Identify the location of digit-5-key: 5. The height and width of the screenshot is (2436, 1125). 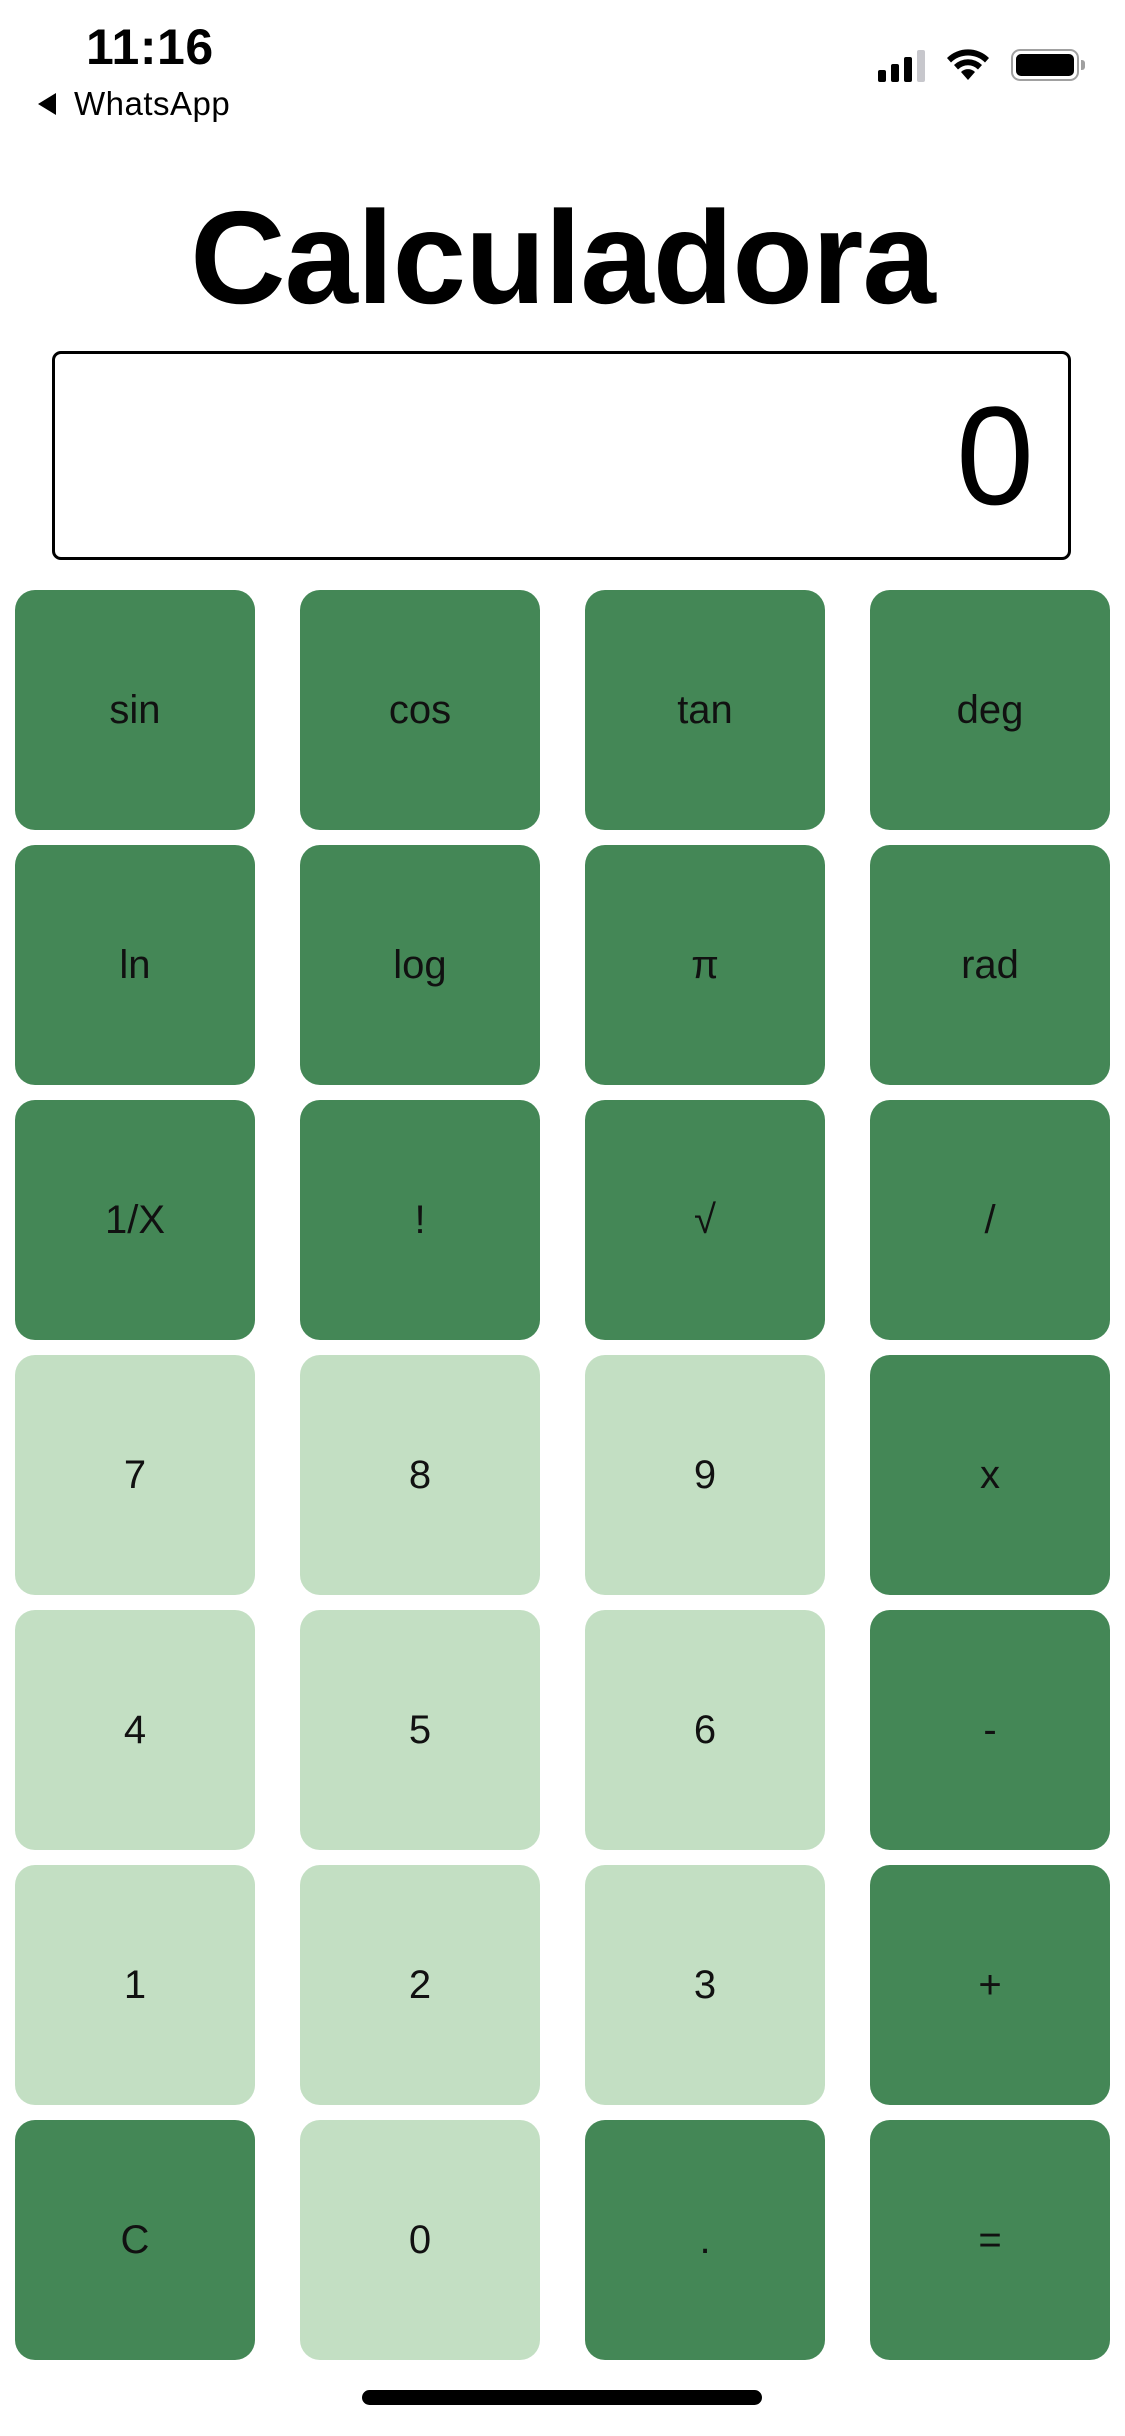
(420, 1730).